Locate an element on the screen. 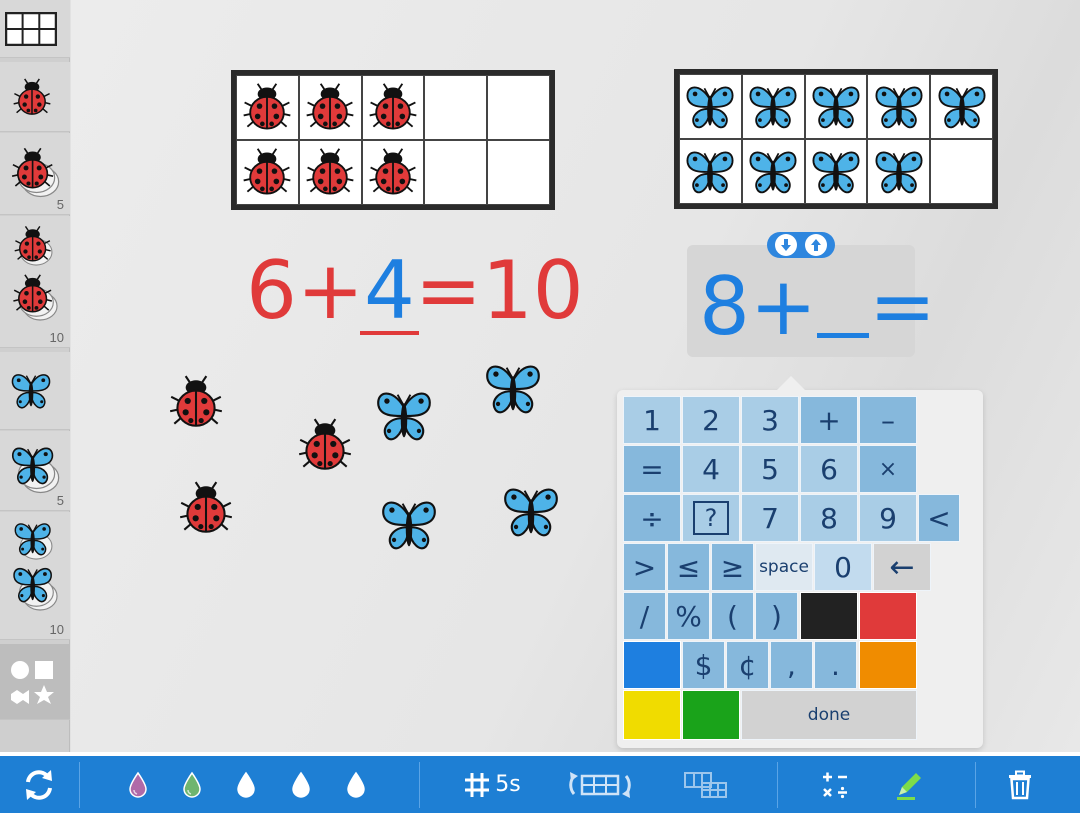 This screenshot has height=813, width=1080. key-open-paren: ( is located at coordinates (732, 616).